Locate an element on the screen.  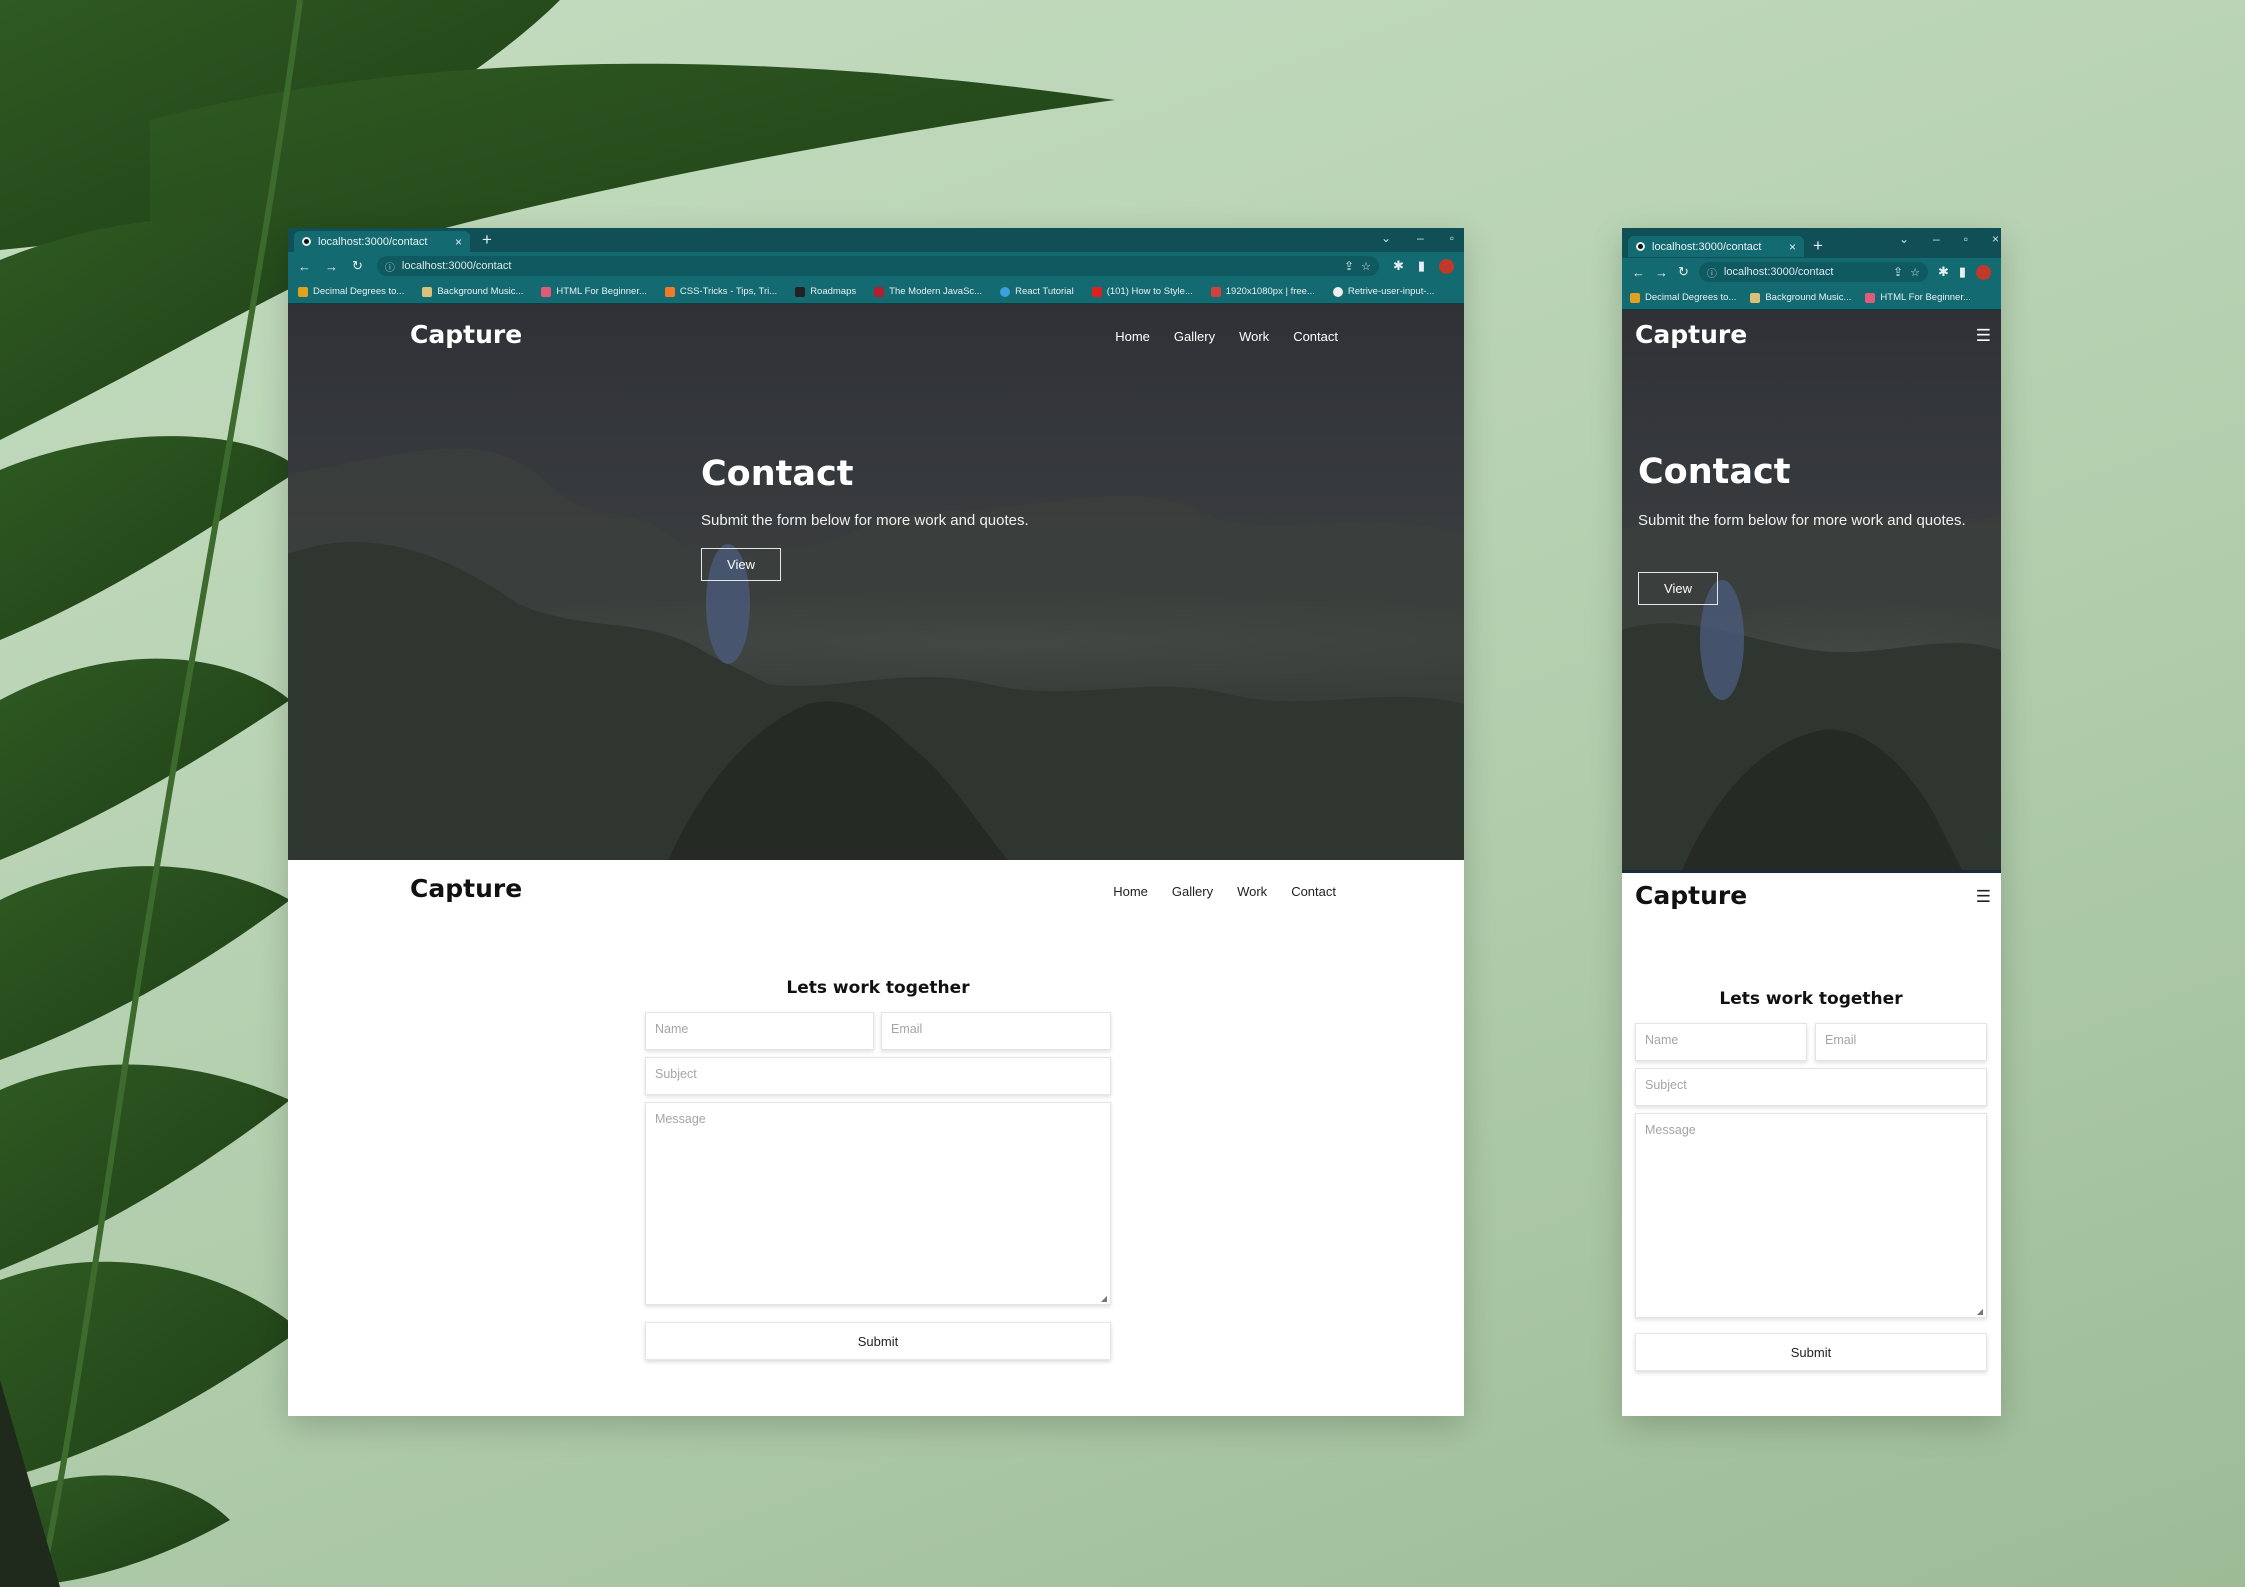
bookmark-item: Roadmaps is located at coordinates (825, 291).